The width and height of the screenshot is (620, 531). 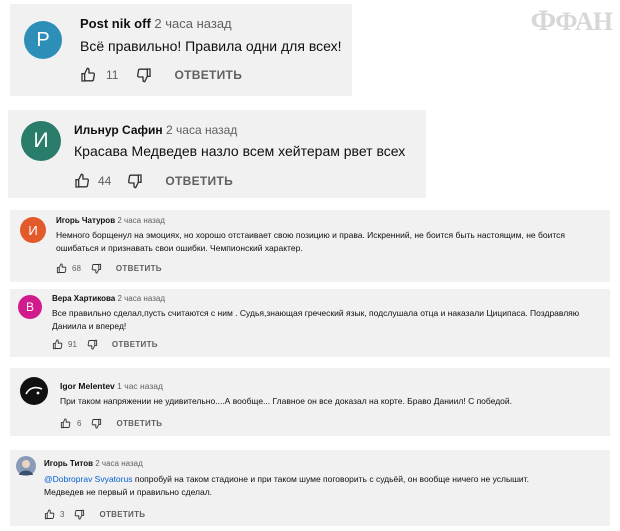 I want to click on comment-actions: 11 ОТВЕТИТЬ, so click(x=161, y=75).